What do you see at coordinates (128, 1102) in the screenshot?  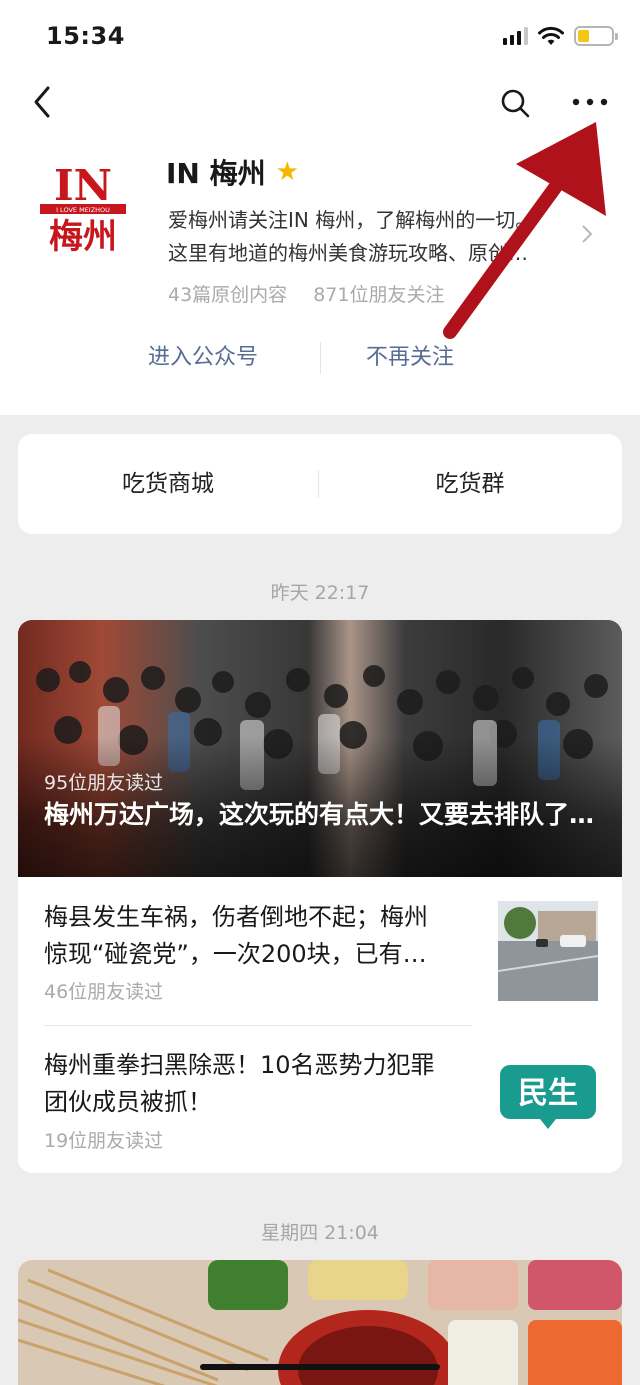 I see `article-title-line: 团伙成员被抓！` at bounding box center [128, 1102].